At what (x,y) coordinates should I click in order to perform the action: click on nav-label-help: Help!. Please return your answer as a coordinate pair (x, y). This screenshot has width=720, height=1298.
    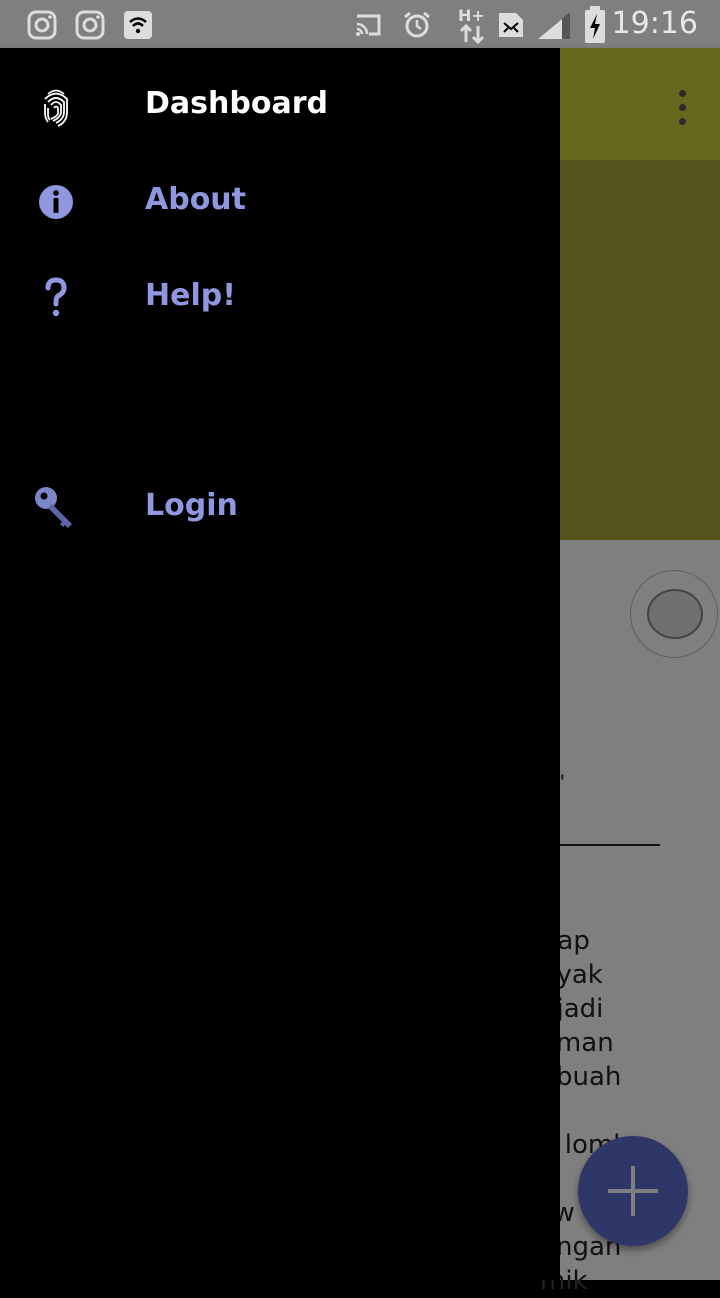
    Looking at the image, I should click on (190, 295).